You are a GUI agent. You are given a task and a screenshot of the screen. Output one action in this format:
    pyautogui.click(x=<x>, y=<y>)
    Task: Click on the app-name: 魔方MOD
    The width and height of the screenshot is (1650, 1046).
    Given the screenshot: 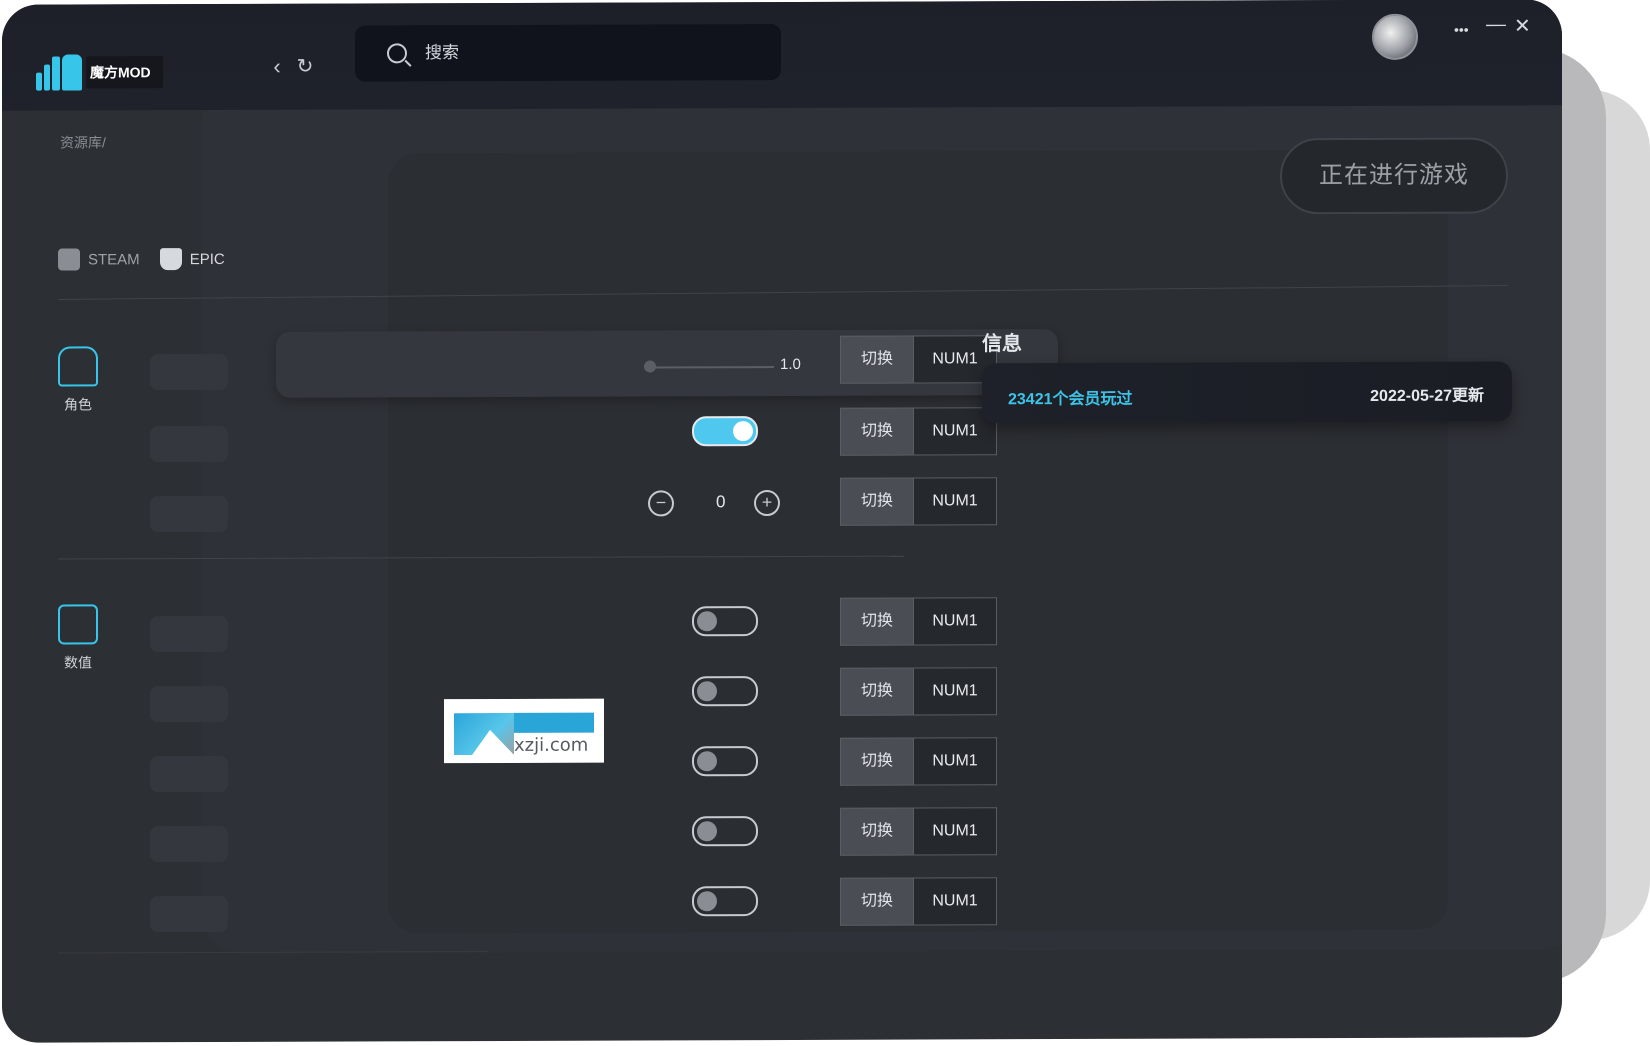 What is the action you would take?
    pyautogui.click(x=124, y=72)
    